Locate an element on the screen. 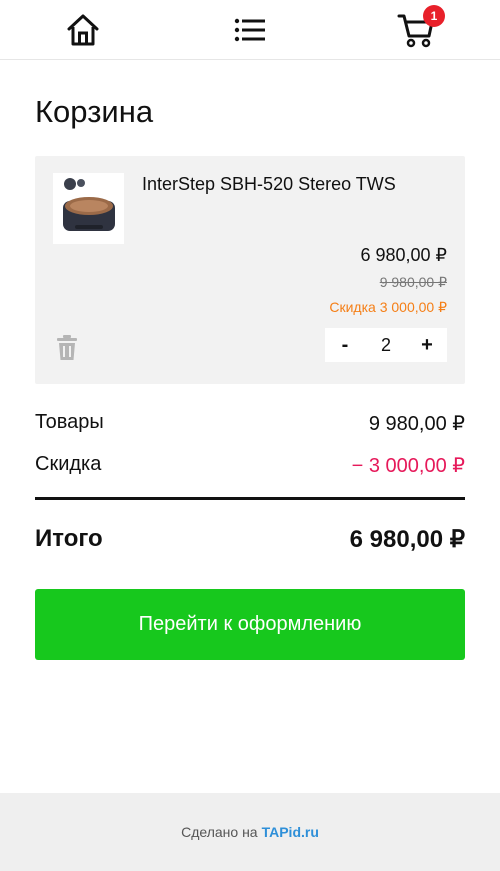 The width and height of the screenshot is (500, 871). total-label: Итого is located at coordinates (69, 538).